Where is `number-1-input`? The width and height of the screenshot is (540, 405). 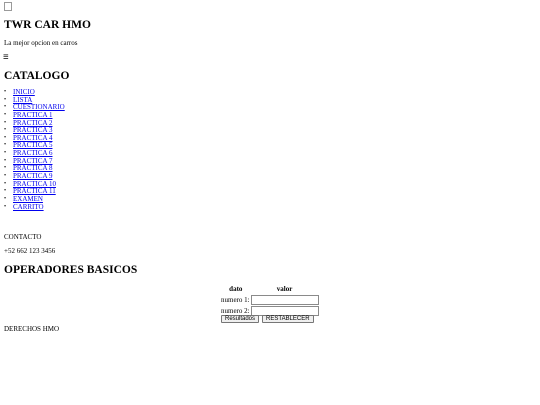 number-1-input is located at coordinates (284, 299).